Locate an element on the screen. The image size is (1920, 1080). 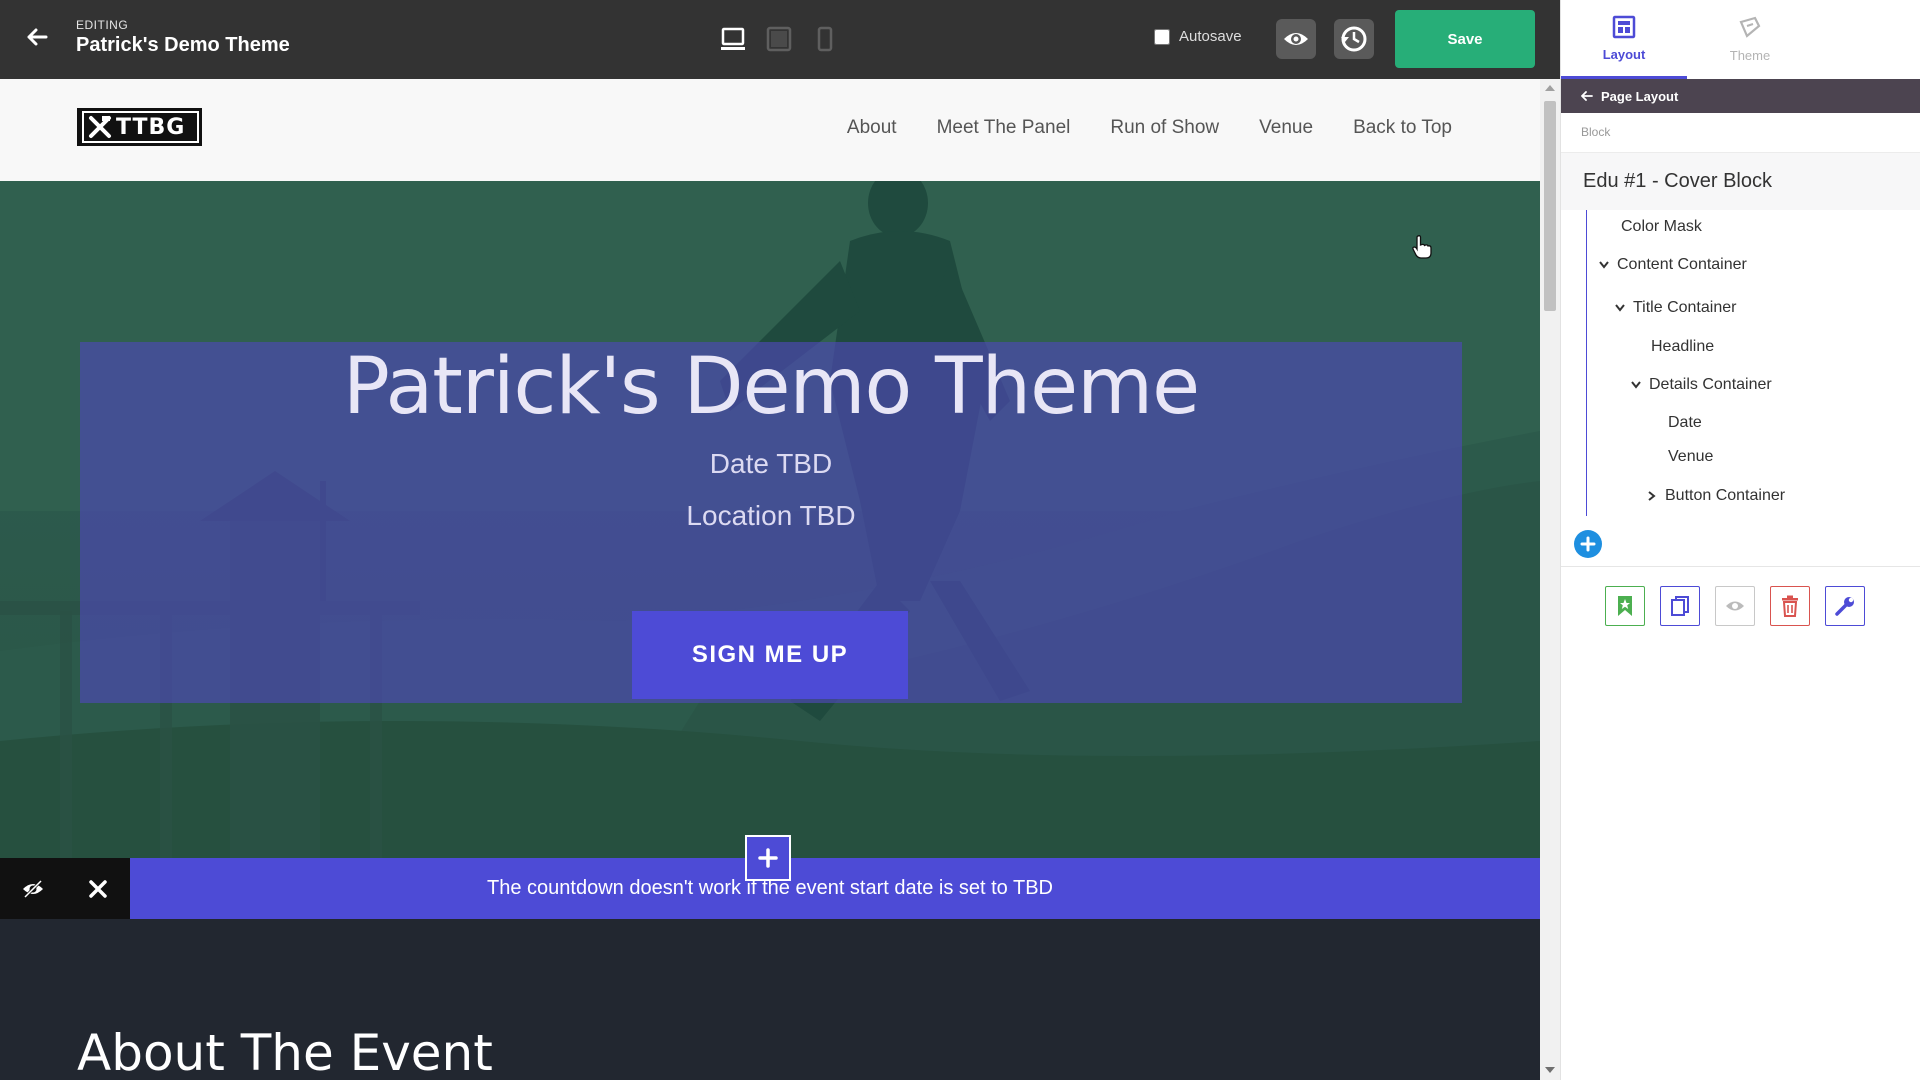
tree-item-venue: Venue is located at coordinates (1690, 457).